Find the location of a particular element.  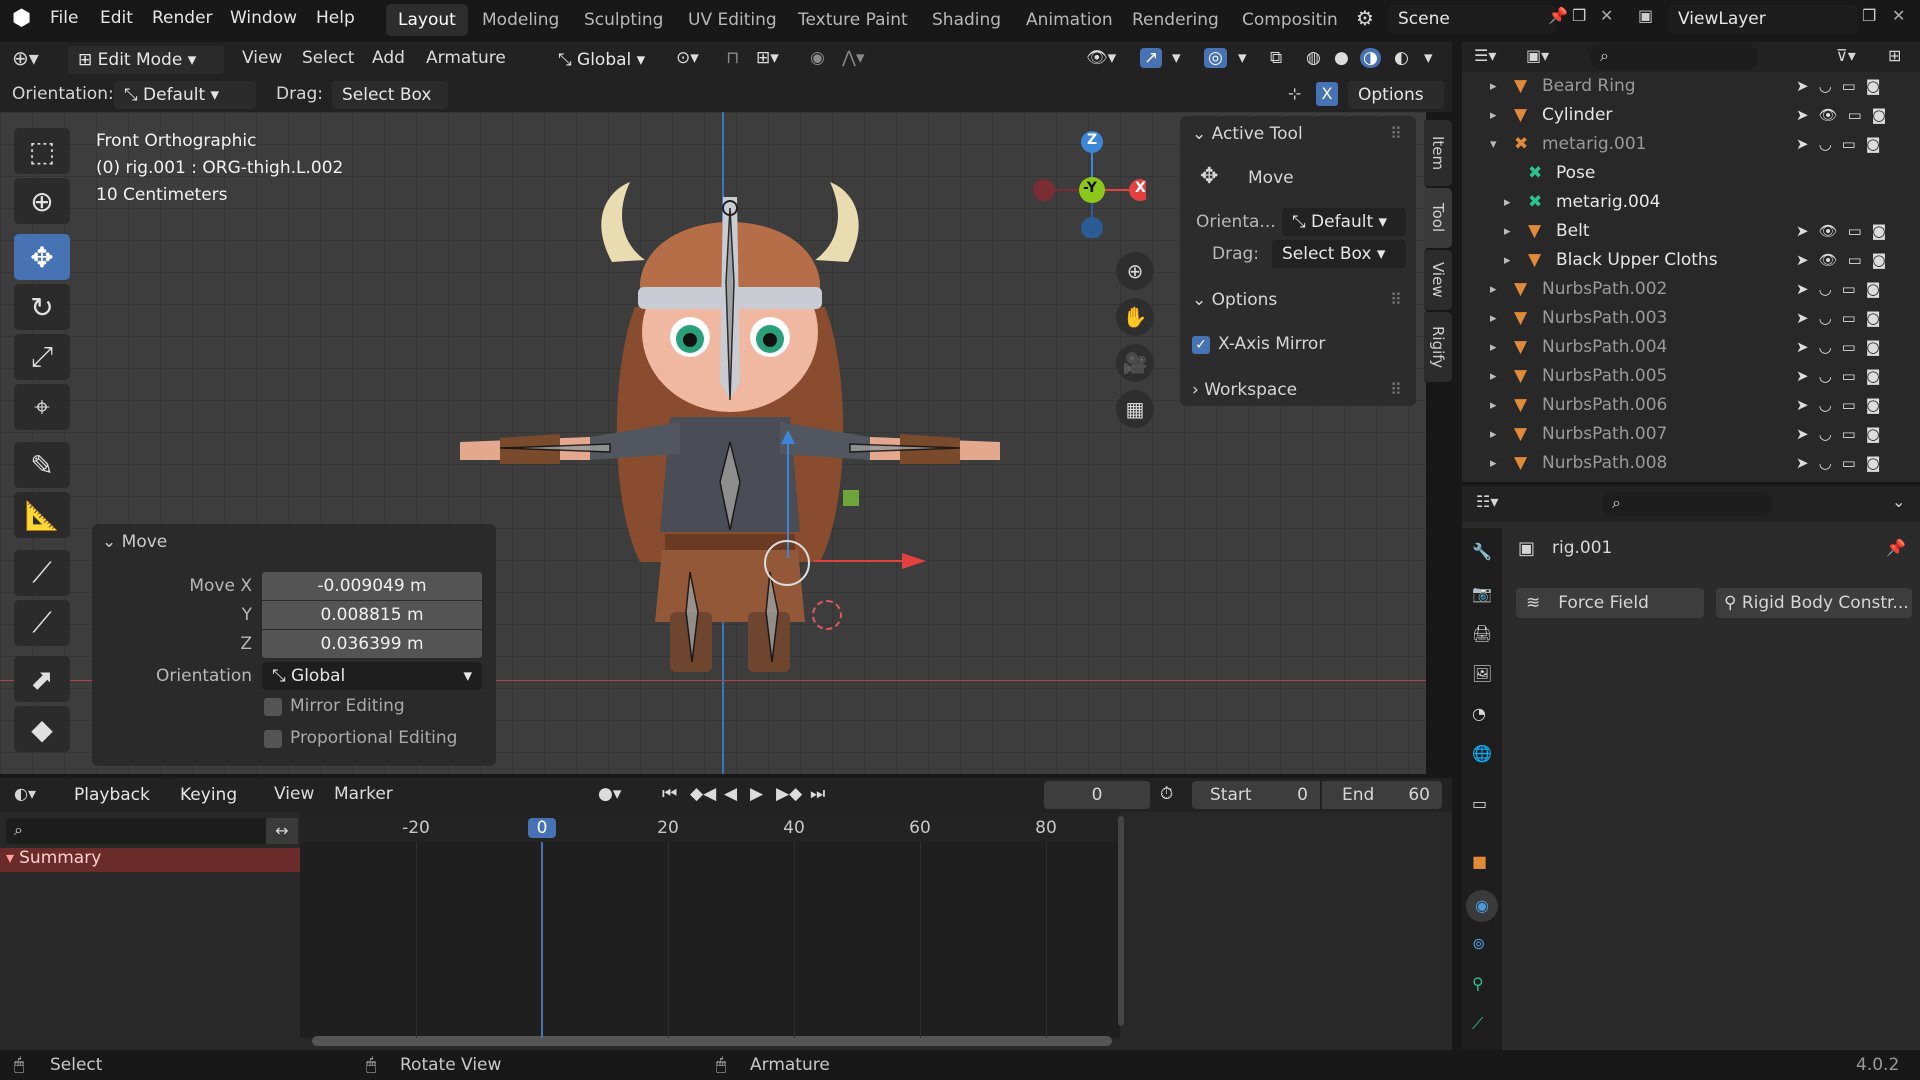

view-layer-field: ViewLayer is located at coordinates (1763, 19).